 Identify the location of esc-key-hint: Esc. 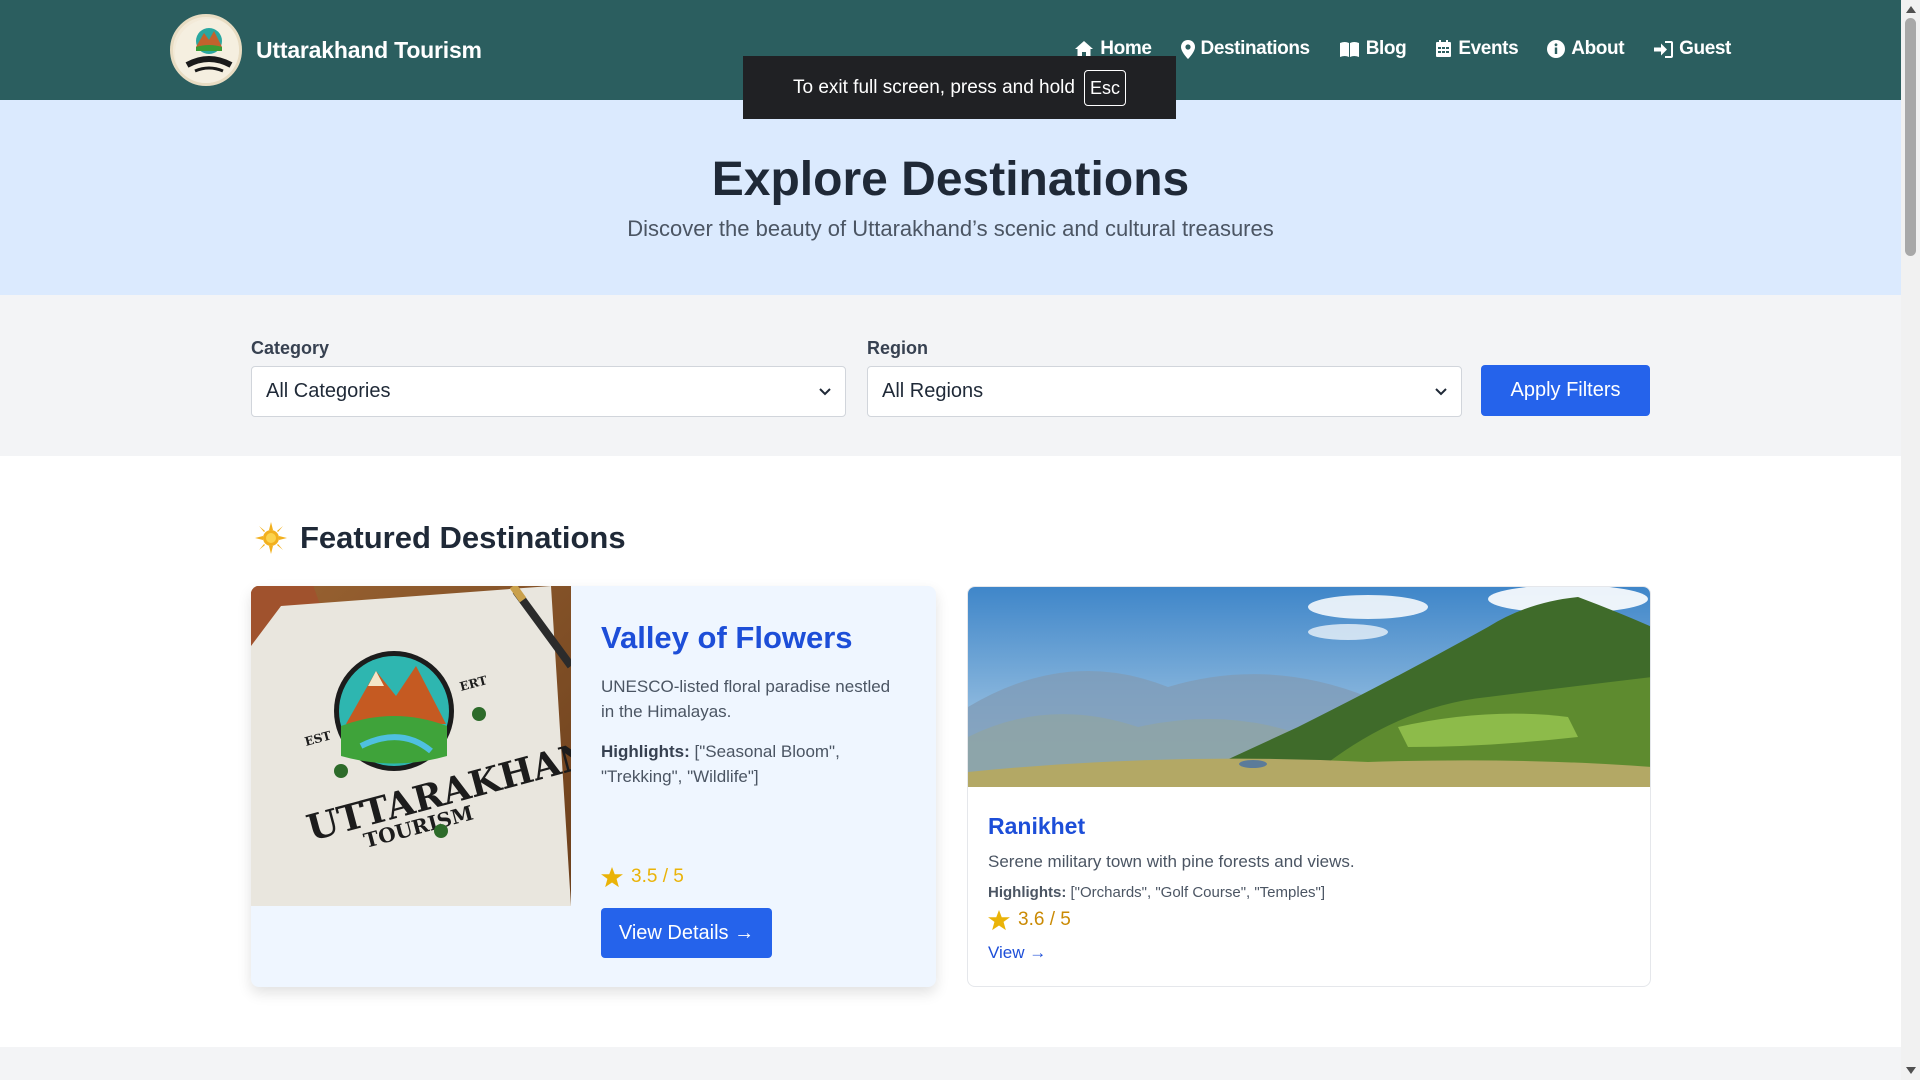
(1104, 87).